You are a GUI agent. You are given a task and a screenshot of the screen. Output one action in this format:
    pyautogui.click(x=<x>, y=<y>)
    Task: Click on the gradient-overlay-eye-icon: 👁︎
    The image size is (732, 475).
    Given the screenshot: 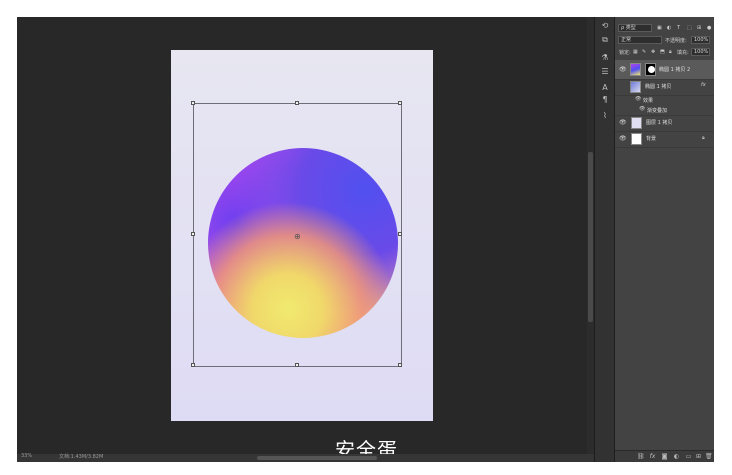 What is the action you would take?
    pyautogui.click(x=642, y=109)
    